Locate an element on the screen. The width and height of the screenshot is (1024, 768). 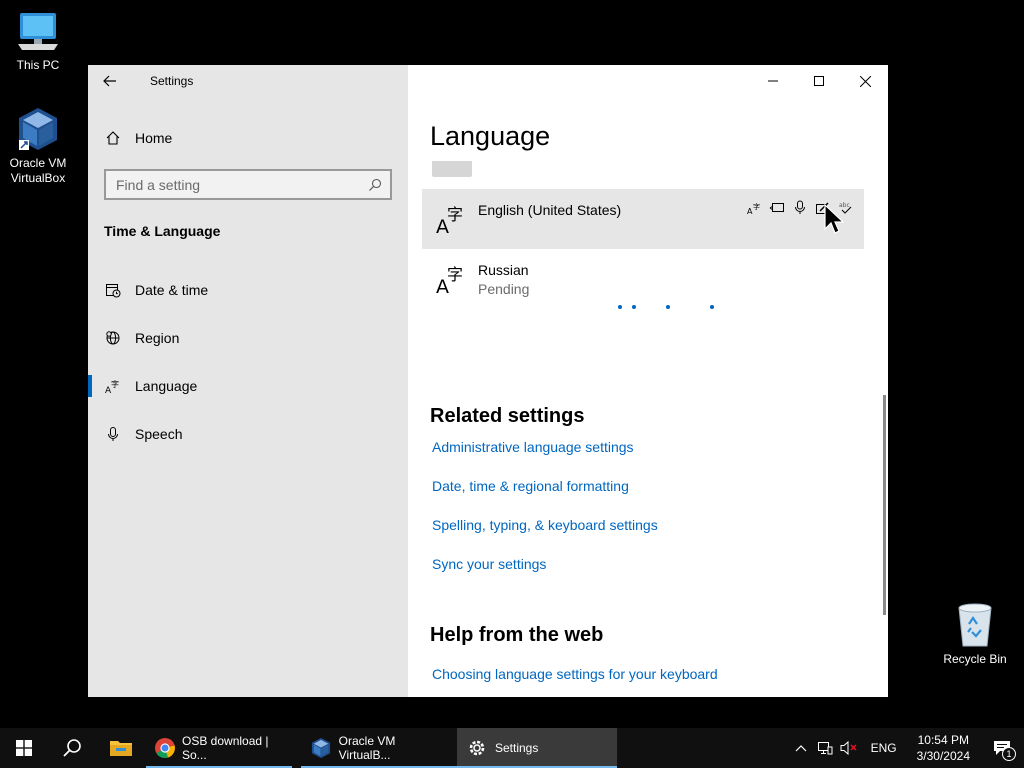
network-button is located at coordinates (825, 748).